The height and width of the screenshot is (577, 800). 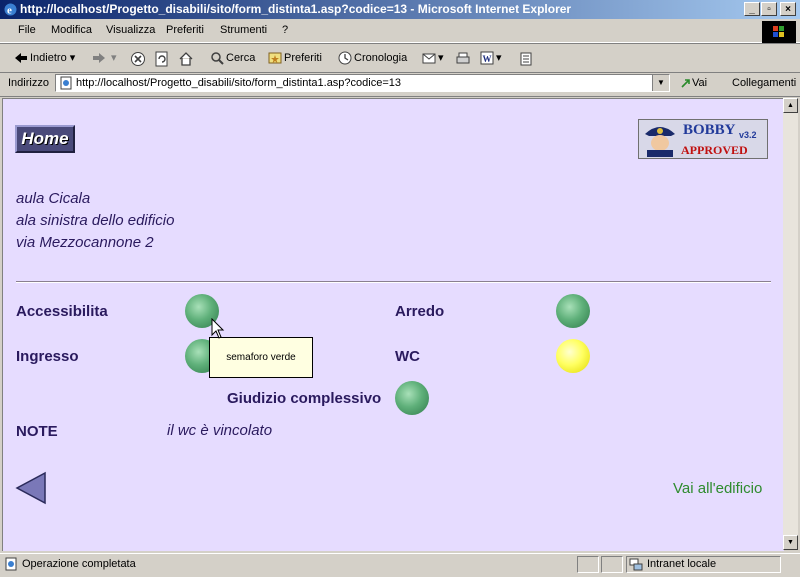 I want to click on mouse-cursor-icon, so click(x=218, y=328).